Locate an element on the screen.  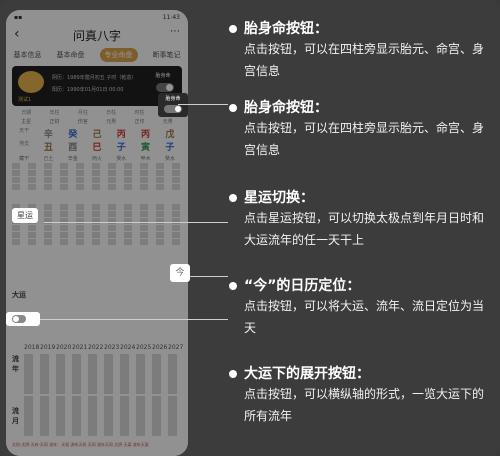
taishenming-toggle-highlight is located at coordinates (173, 109).